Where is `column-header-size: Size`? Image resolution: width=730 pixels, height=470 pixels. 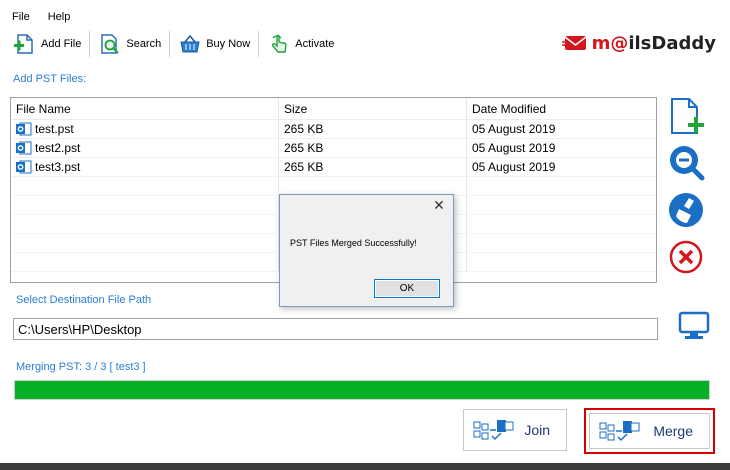
column-header-size: Size is located at coordinates (373, 108).